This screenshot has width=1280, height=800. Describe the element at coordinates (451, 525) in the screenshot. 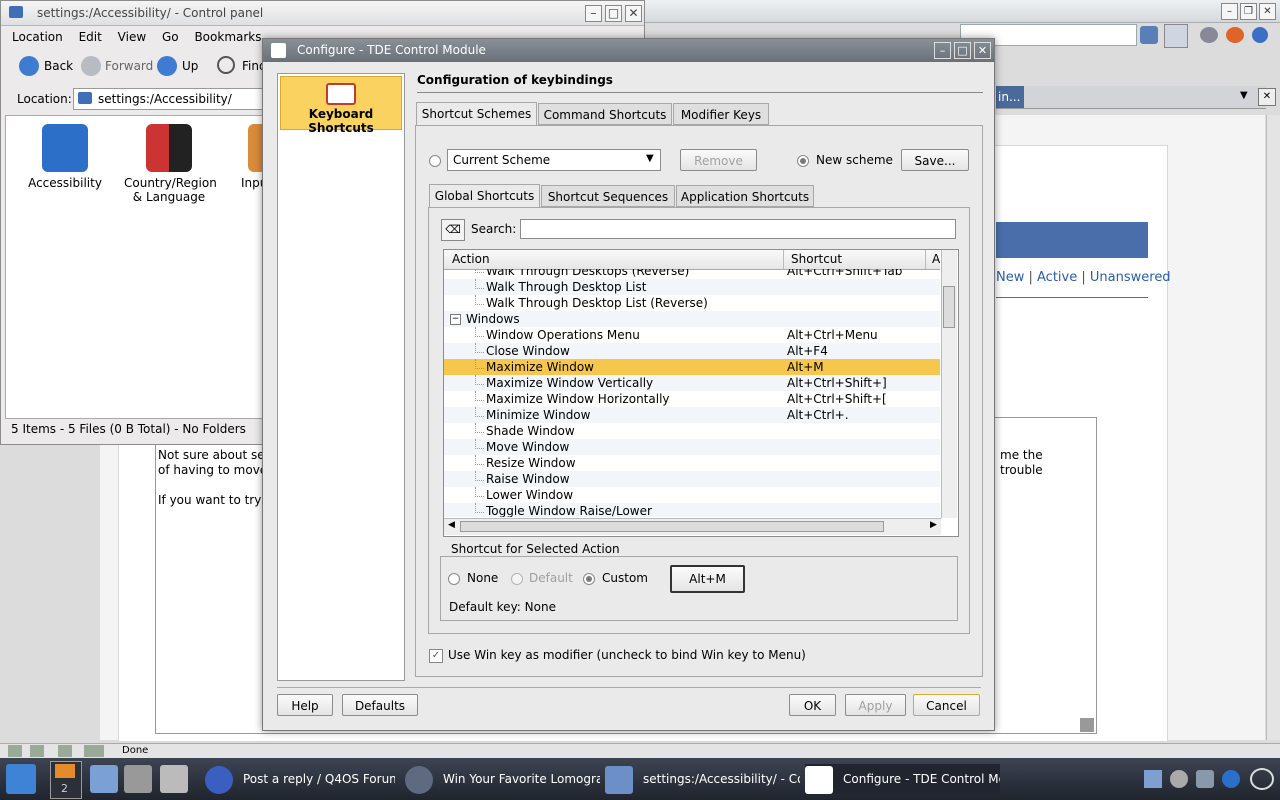

I see `scroll-left-icon: ◀` at that location.